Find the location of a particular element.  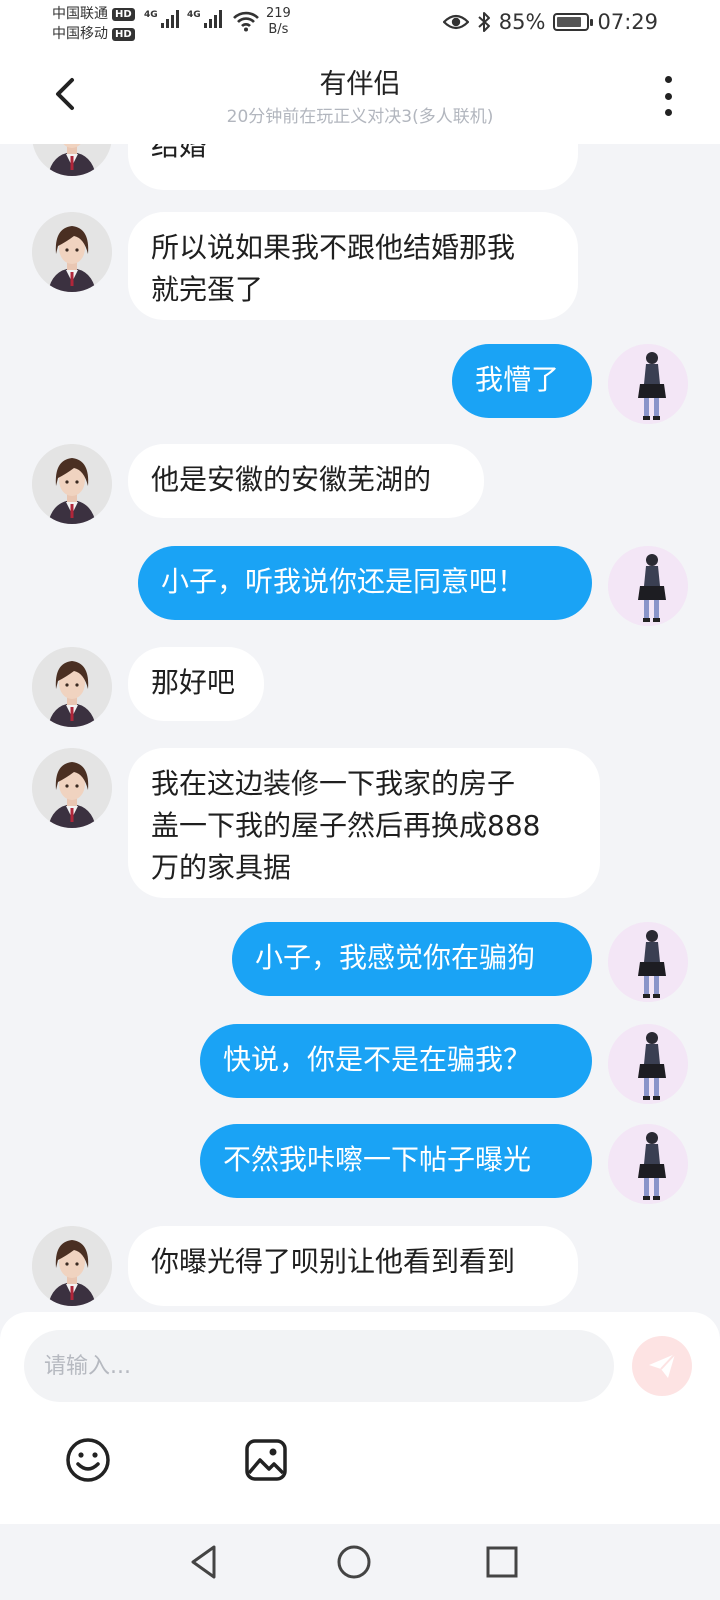

carrier-1: 中国联通 is located at coordinates (80, 14).